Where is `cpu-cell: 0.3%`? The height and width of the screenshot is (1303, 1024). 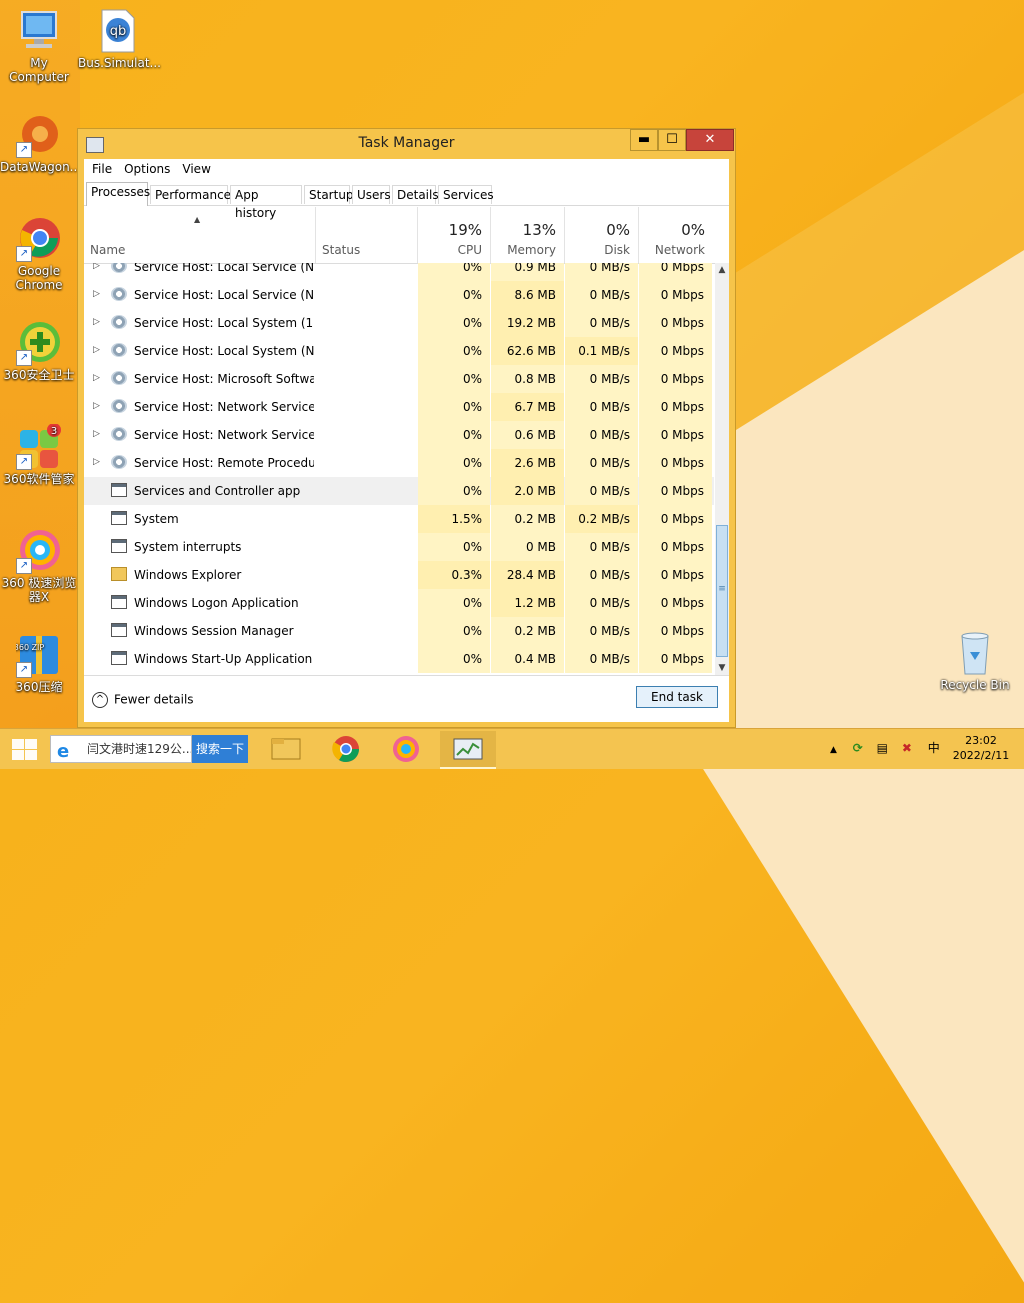
cpu-cell: 0.3% is located at coordinates (454, 575).